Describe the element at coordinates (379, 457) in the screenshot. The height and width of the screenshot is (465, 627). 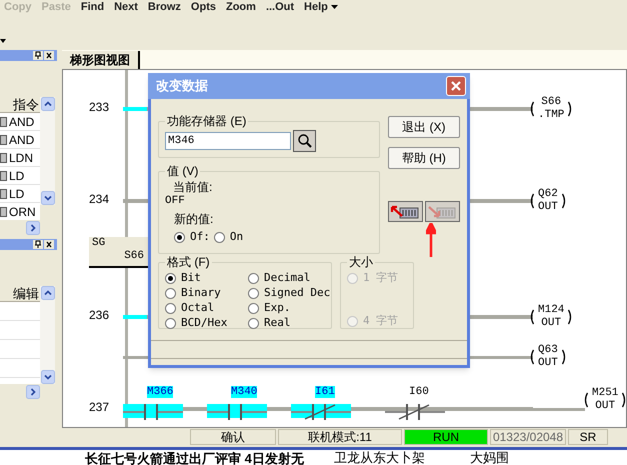
I see `news-headline: 卫龙从东大卜架` at that location.